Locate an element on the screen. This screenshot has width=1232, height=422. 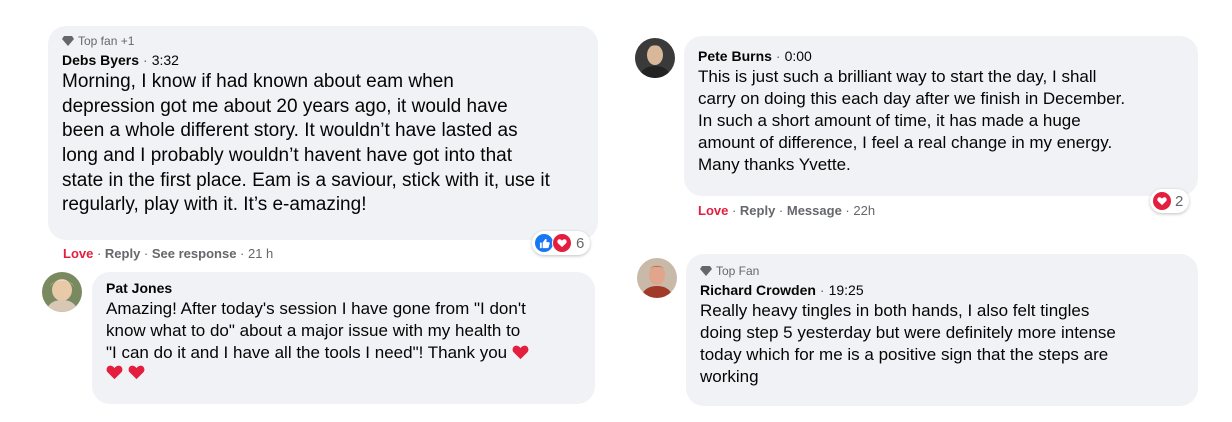
comment-time: 3:32 is located at coordinates (165, 60).